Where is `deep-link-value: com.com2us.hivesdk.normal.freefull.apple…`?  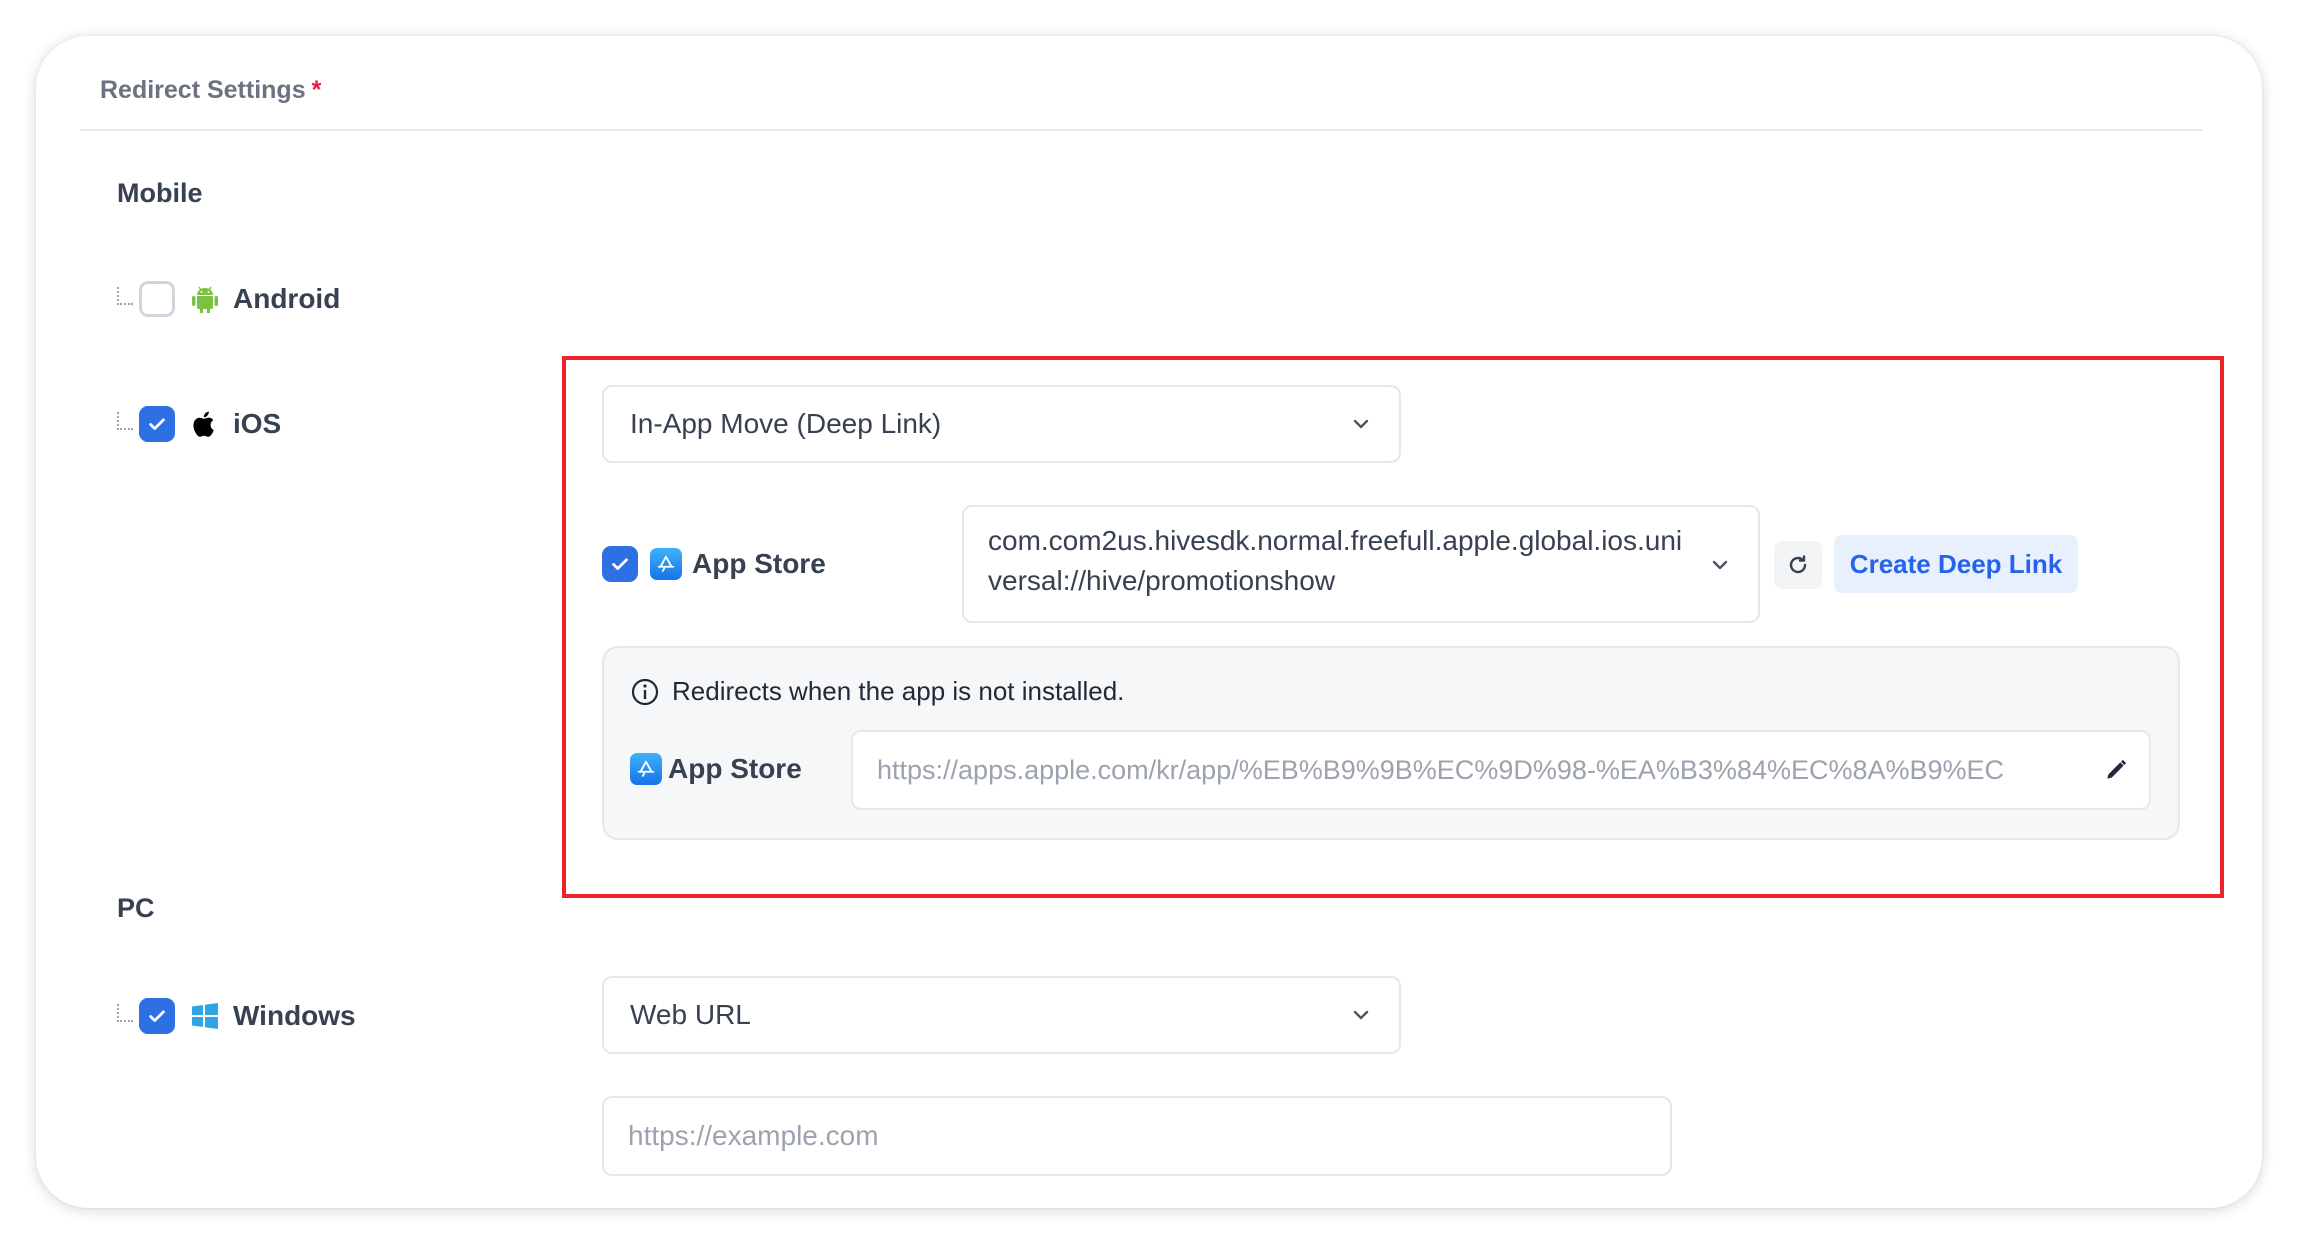 deep-link-value: com.com2us.hivesdk.normal.freefull.apple… is located at coordinates (1335, 560).